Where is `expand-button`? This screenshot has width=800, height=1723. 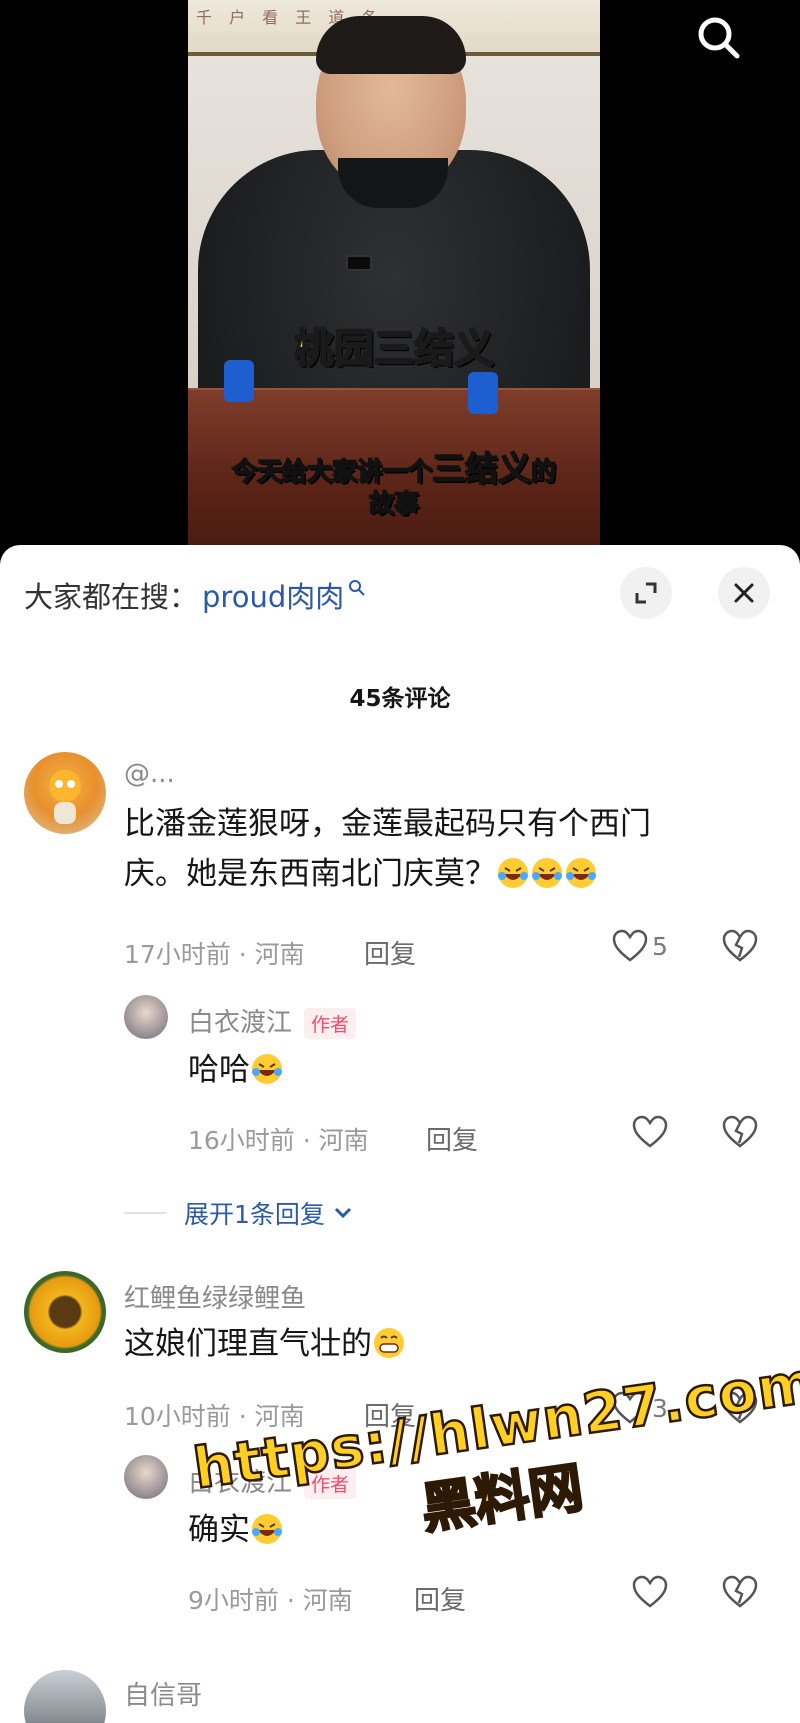
expand-button is located at coordinates (646, 593).